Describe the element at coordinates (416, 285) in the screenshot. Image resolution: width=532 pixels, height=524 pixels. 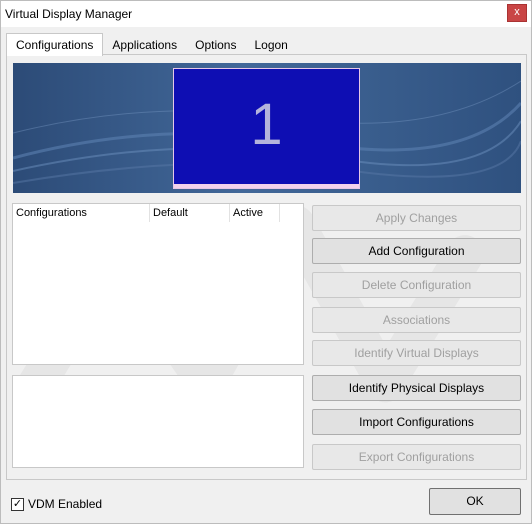
I see `delete-configuration-button: Delete Configuration` at that location.